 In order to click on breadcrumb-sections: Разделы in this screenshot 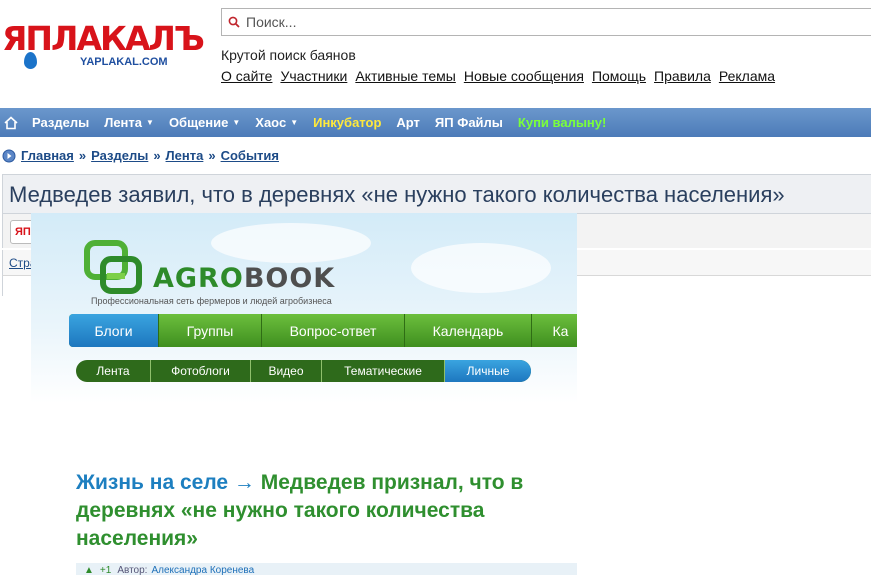, I will do `click(119, 155)`.